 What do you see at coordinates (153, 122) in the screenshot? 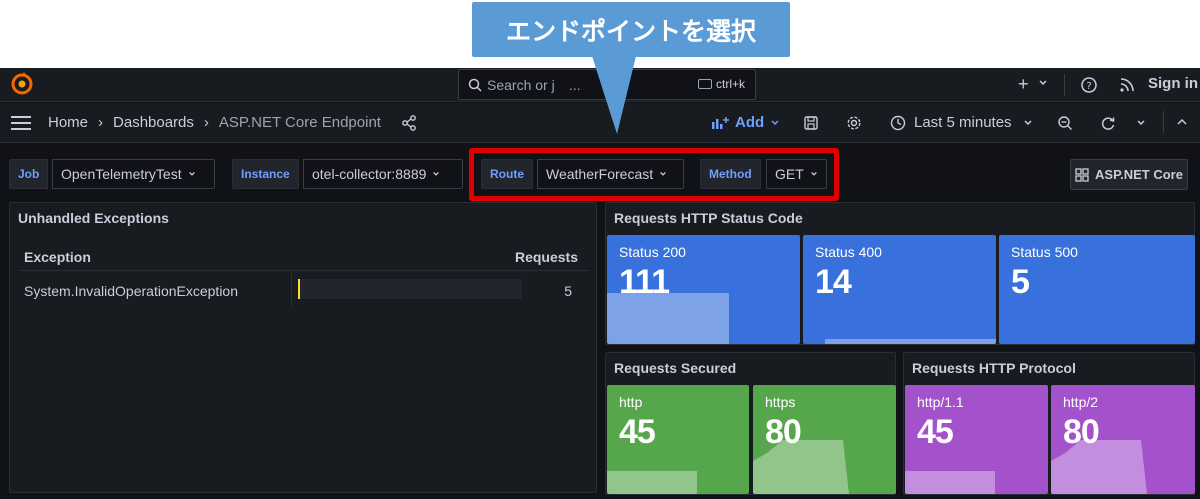
I see `breadcrumb-dashboards: Dashboards` at bounding box center [153, 122].